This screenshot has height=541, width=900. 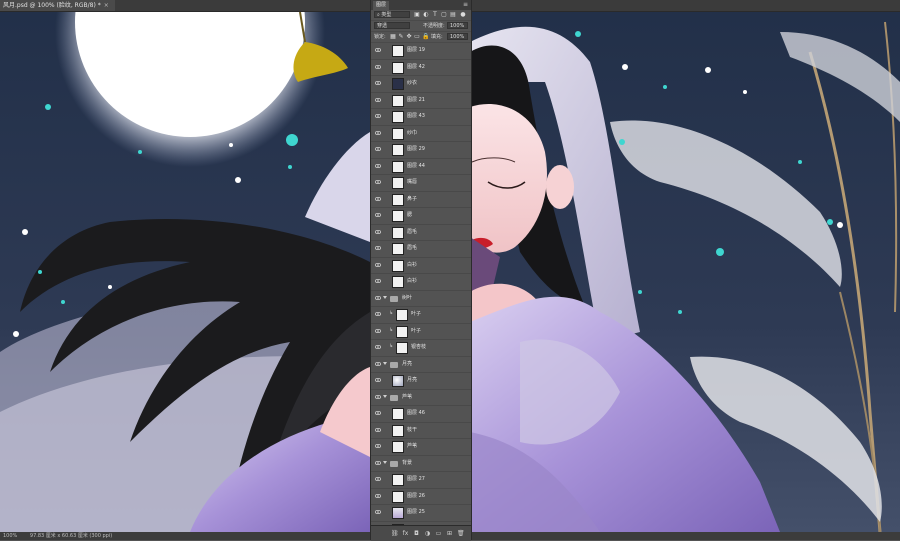 I want to click on layer-row: 月亮, so click(x=421, y=381).